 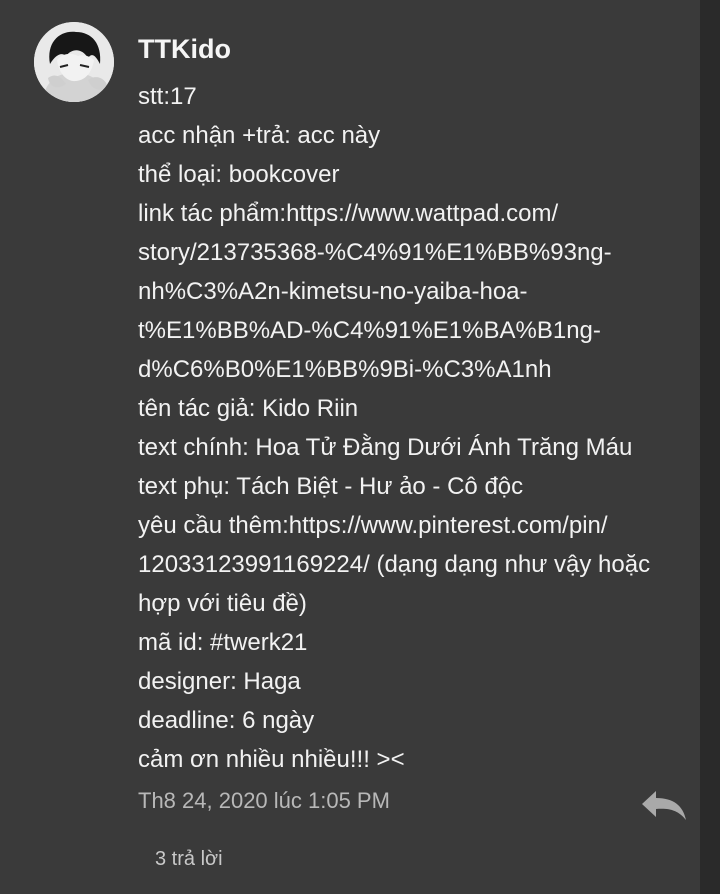 What do you see at coordinates (239, 174) in the screenshot?
I see `comment-line: thể loại: bookcover` at bounding box center [239, 174].